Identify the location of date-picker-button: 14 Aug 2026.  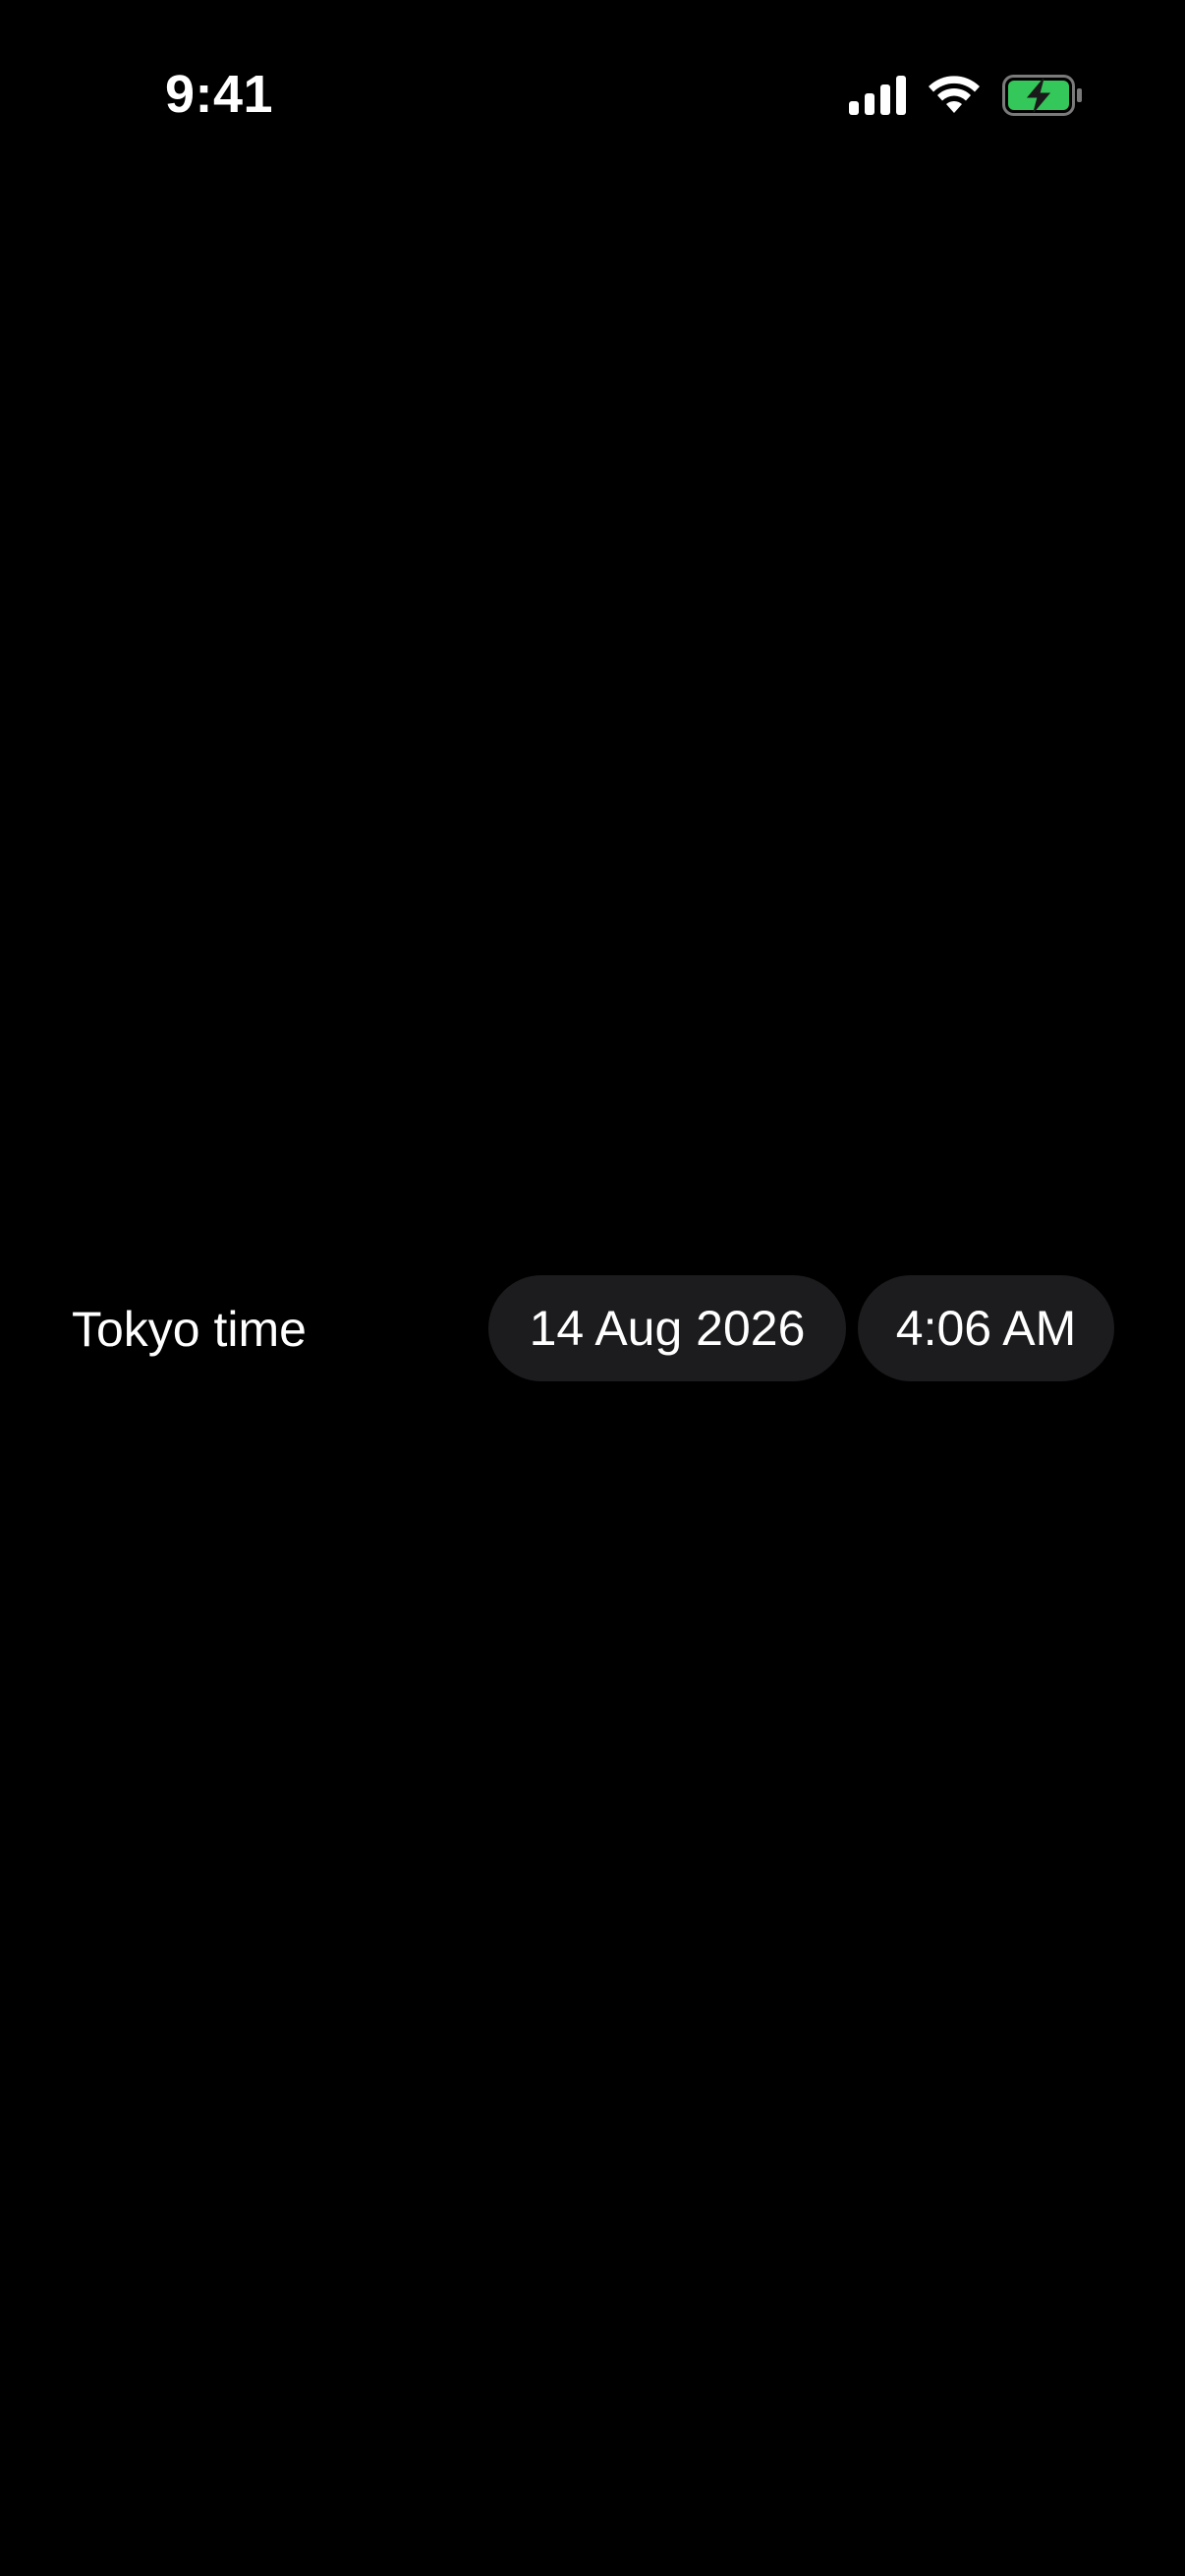
(667, 1328).